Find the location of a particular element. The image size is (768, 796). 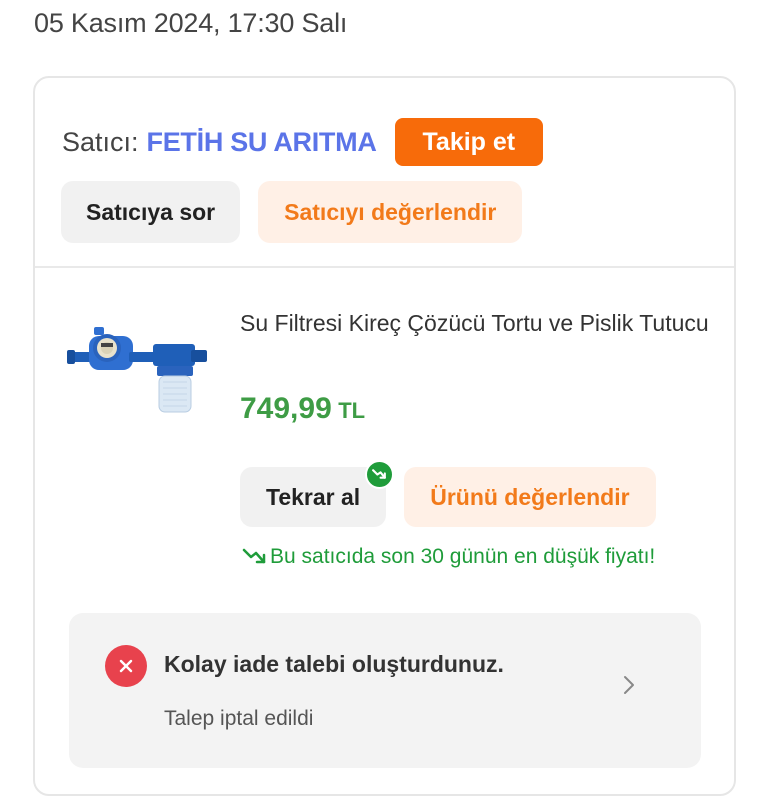

order-date: 05 Kasım 2024, 17:30 Salı is located at coordinates (191, 23).